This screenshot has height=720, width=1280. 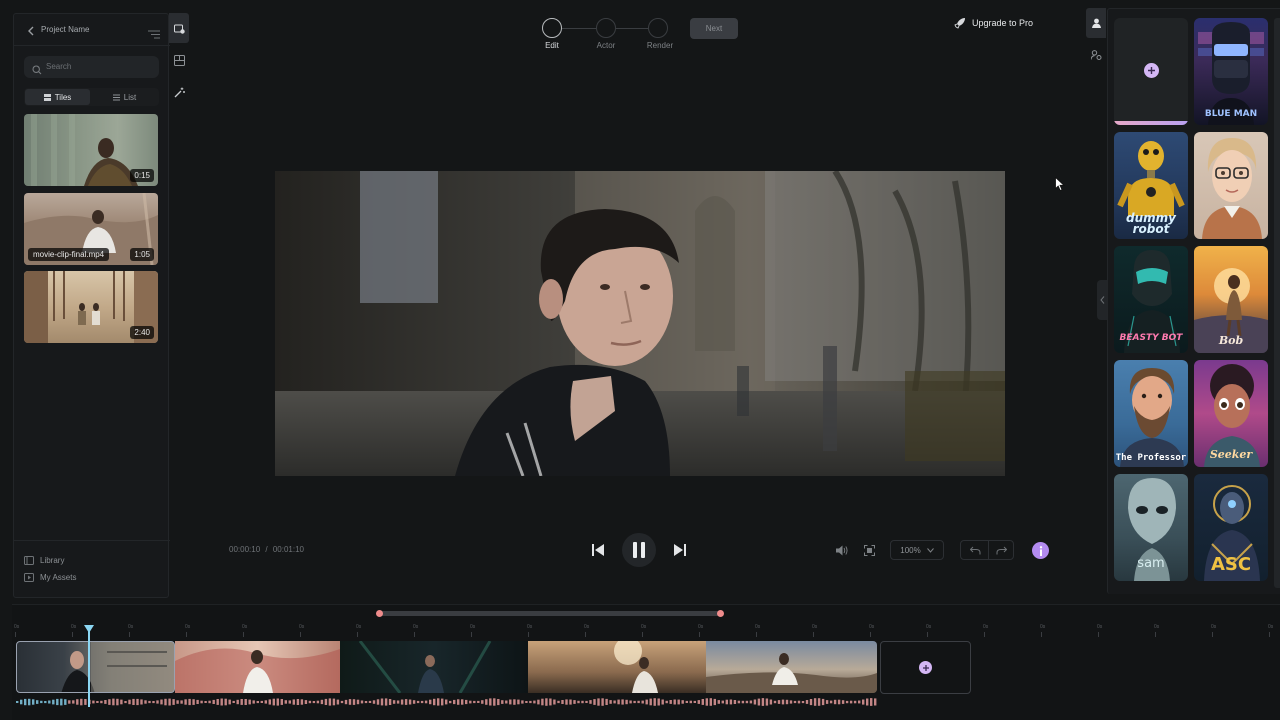 I want to click on skip-back-button, so click(x=598, y=550).